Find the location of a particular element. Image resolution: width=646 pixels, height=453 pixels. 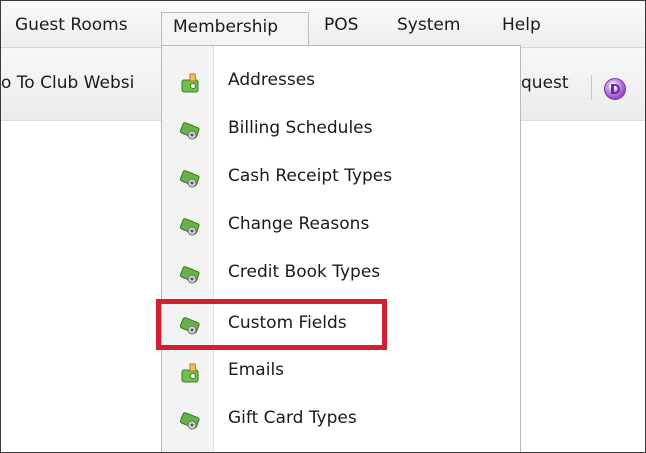

menu-item-billing-schedules: Billing Schedules is located at coordinates (341, 130).